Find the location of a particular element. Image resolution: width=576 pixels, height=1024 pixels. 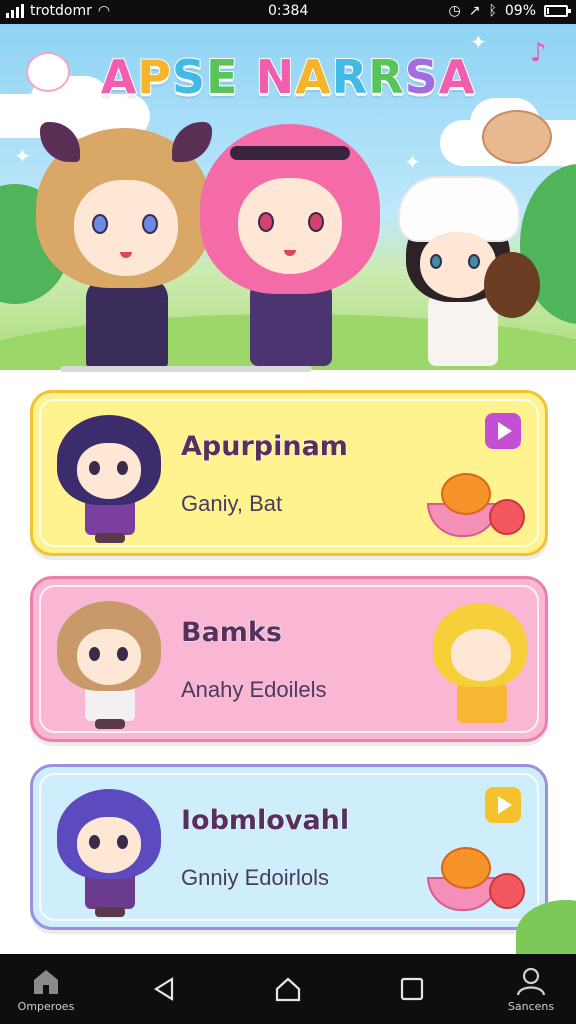

card-subtitle: Ganiy, Bat is located at coordinates (232, 503).